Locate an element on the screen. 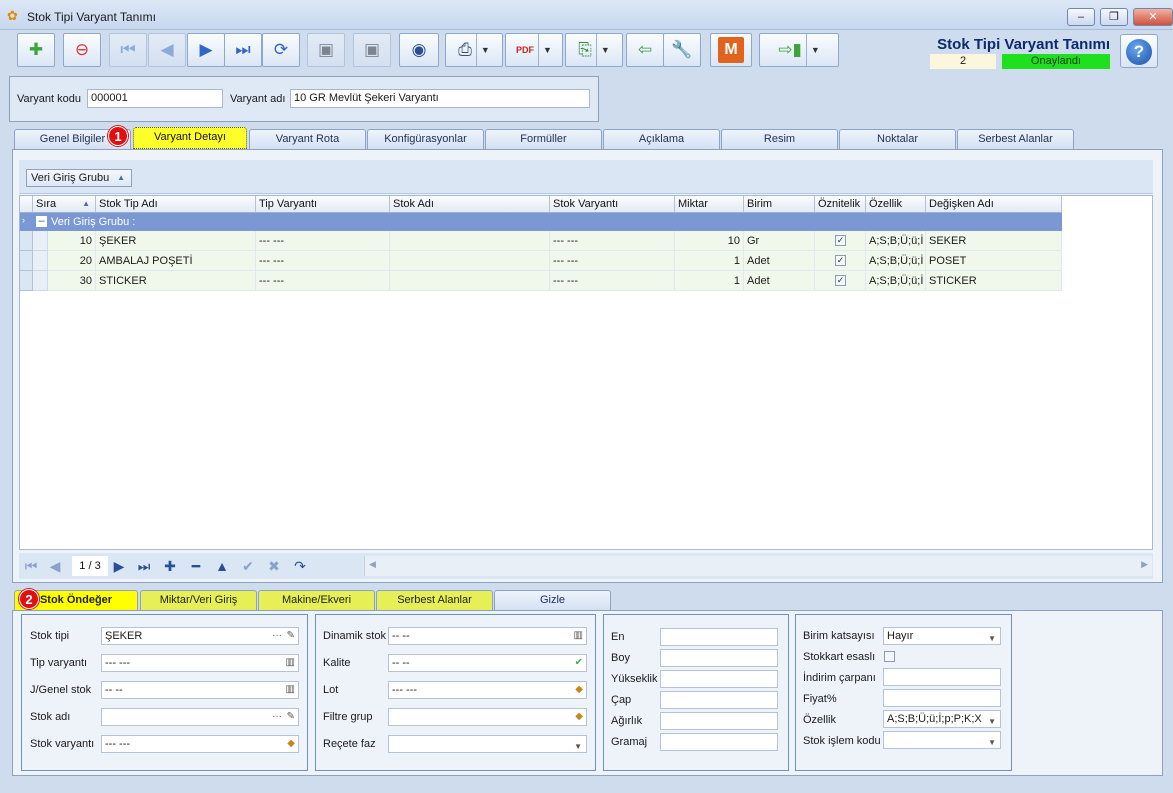 The height and width of the screenshot is (793, 1173). tab-serbest-alanlar: Serbest Alanlar is located at coordinates (1015, 139).